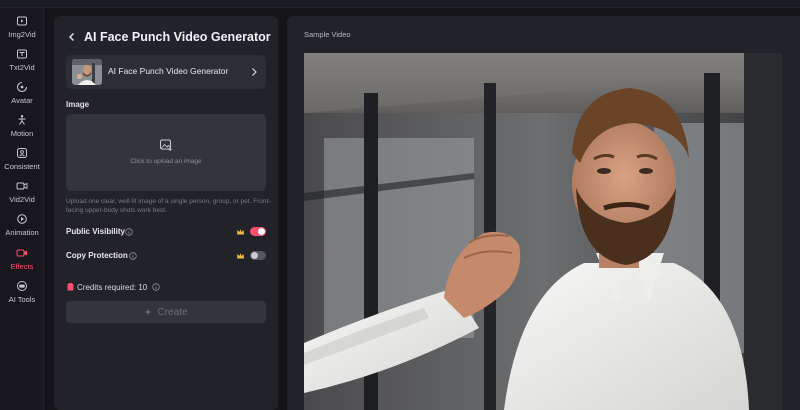 This screenshot has width=800, height=410. I want to click on image-to-video-icon, so click(22, 21).